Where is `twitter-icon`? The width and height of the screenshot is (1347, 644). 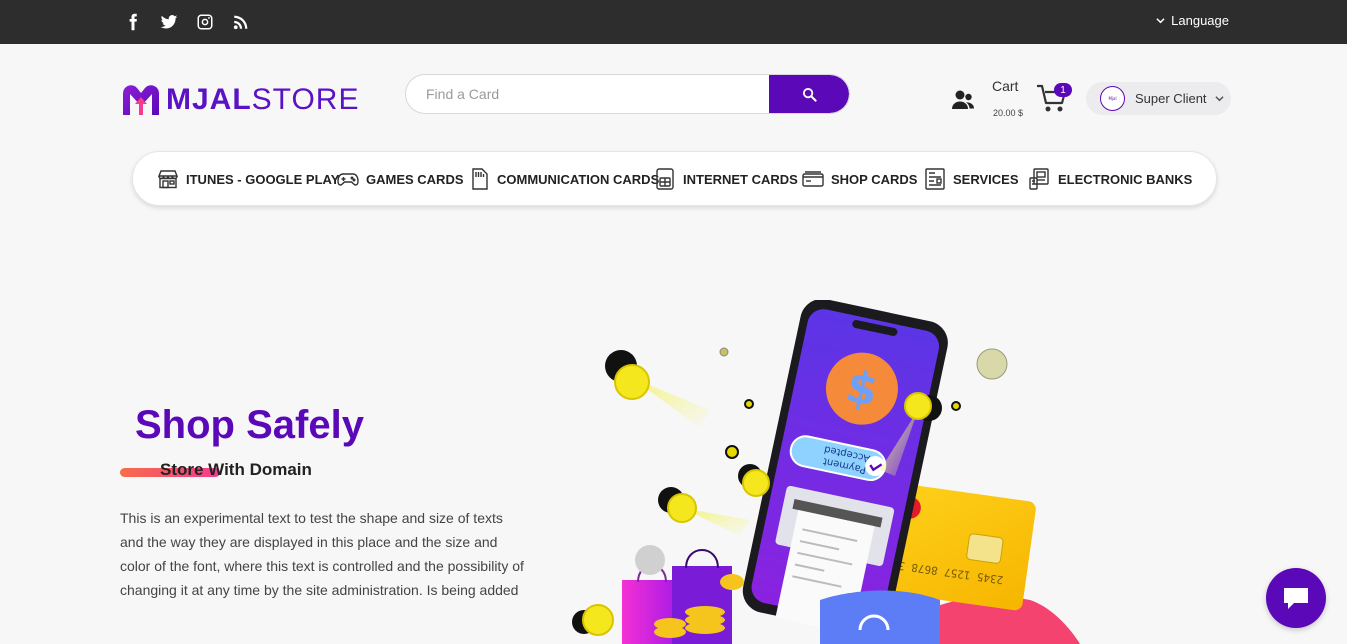 twitter-icon is located at coordinates (169, 22).